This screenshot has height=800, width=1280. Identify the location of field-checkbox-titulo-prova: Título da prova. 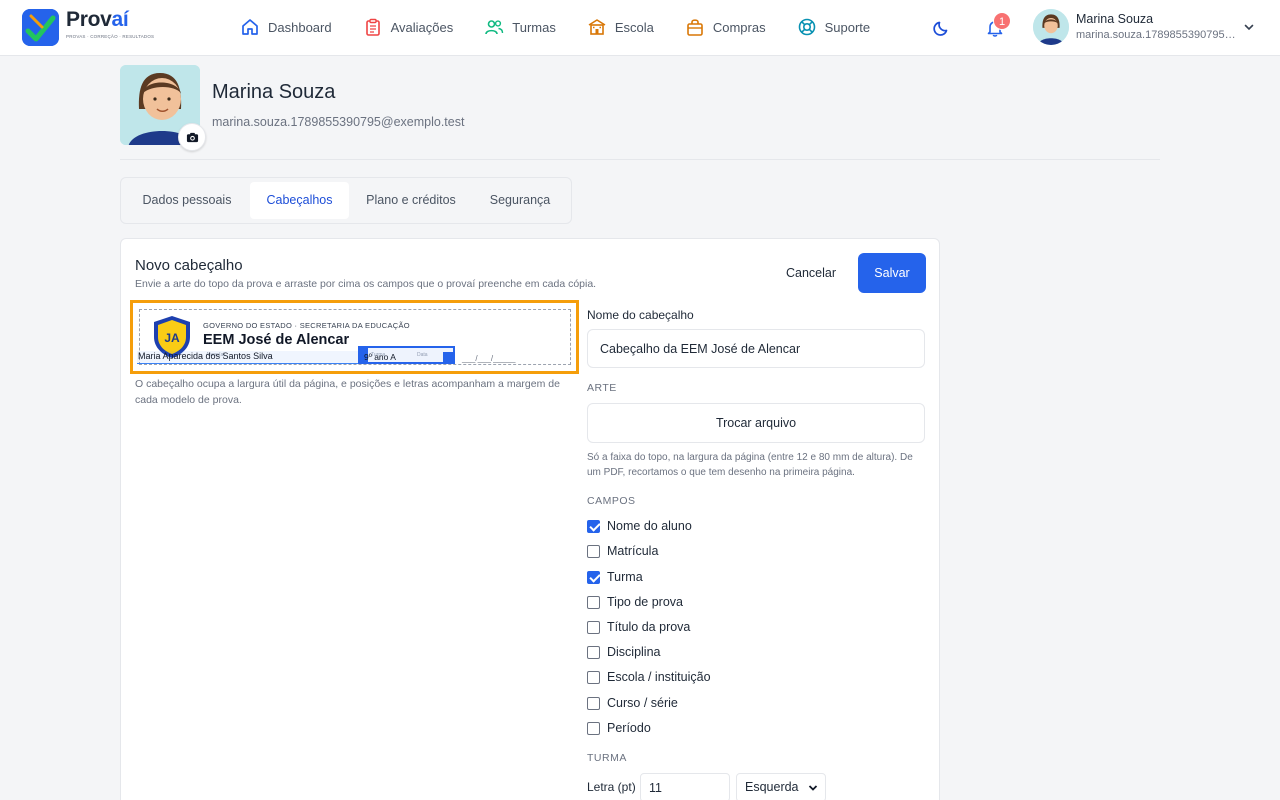
(638, 627).